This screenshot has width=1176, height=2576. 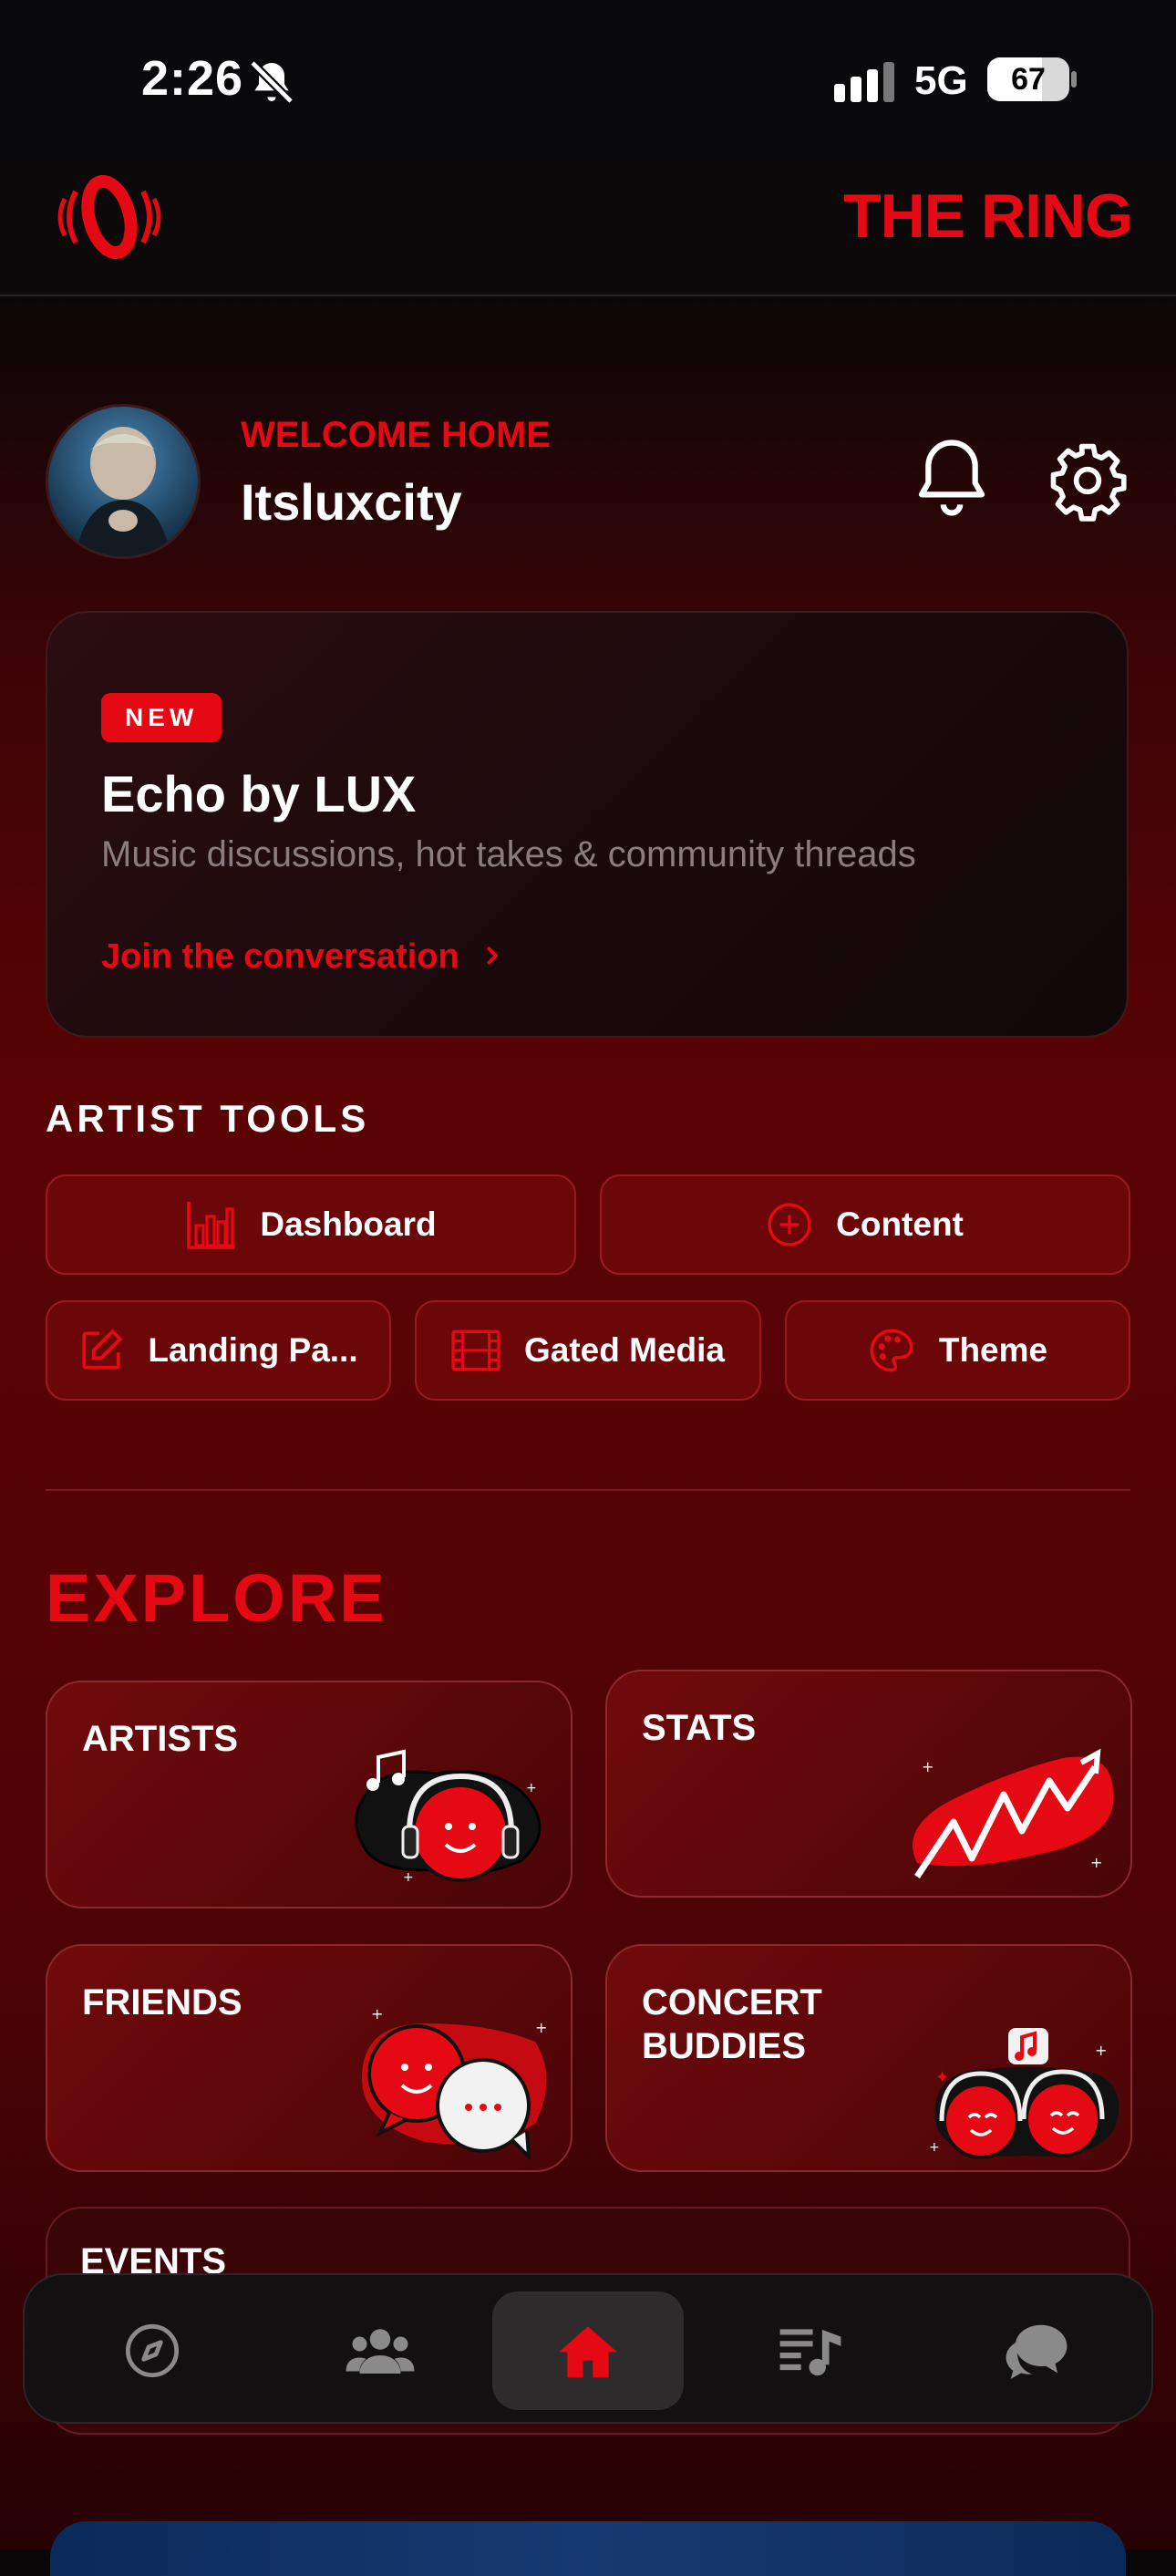 What do you see at coordinates (868, 1784) in the screenshot?
I see `stats-card: STATS + +` at bounding box center [868, 1784].